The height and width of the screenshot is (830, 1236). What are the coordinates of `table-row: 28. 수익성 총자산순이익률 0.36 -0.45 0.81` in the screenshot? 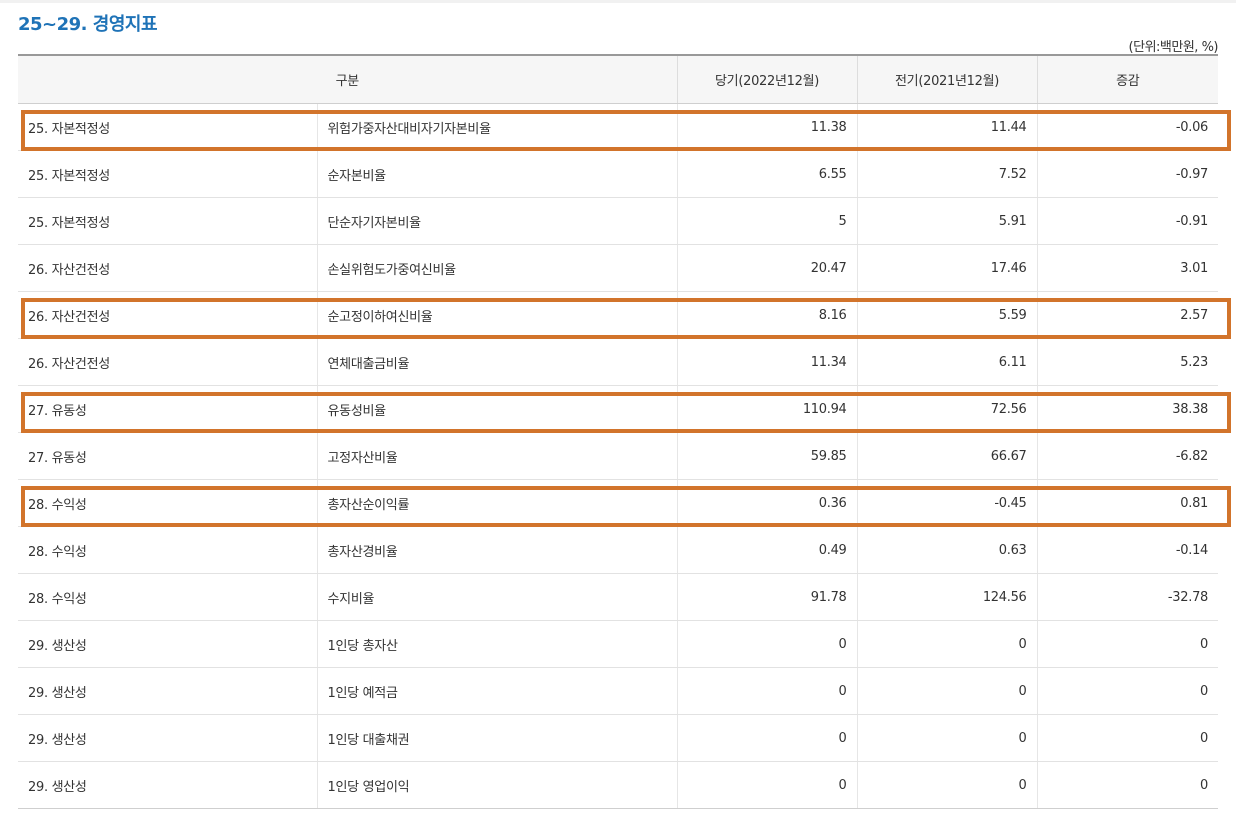 It's located at (618, 503).